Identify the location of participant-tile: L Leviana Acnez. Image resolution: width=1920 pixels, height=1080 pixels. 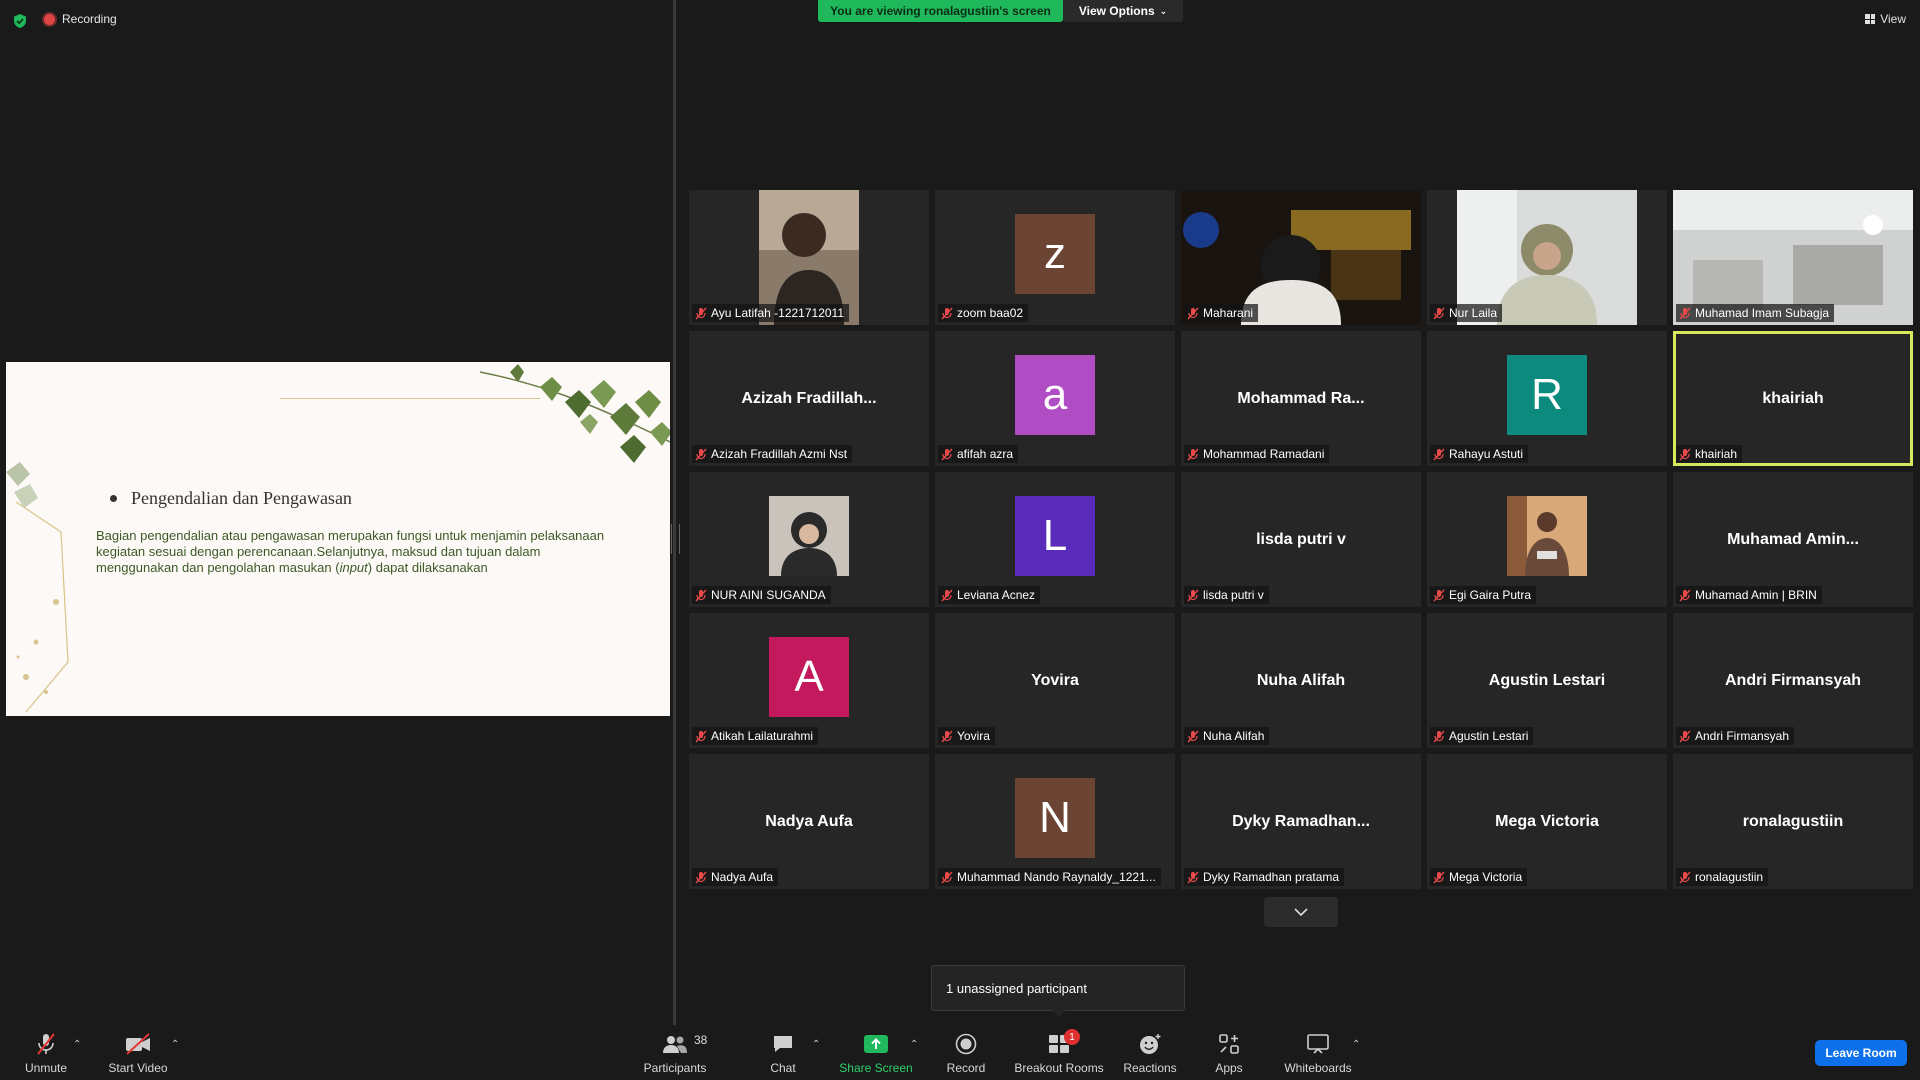
(1055, 539).